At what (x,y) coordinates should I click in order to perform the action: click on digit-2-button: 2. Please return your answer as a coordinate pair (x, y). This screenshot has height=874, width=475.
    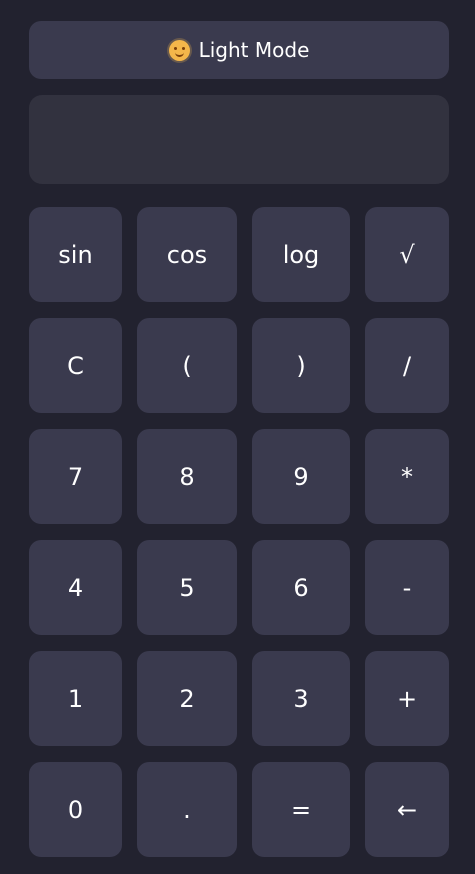
    Looking at the image, I should click on (187, 698).